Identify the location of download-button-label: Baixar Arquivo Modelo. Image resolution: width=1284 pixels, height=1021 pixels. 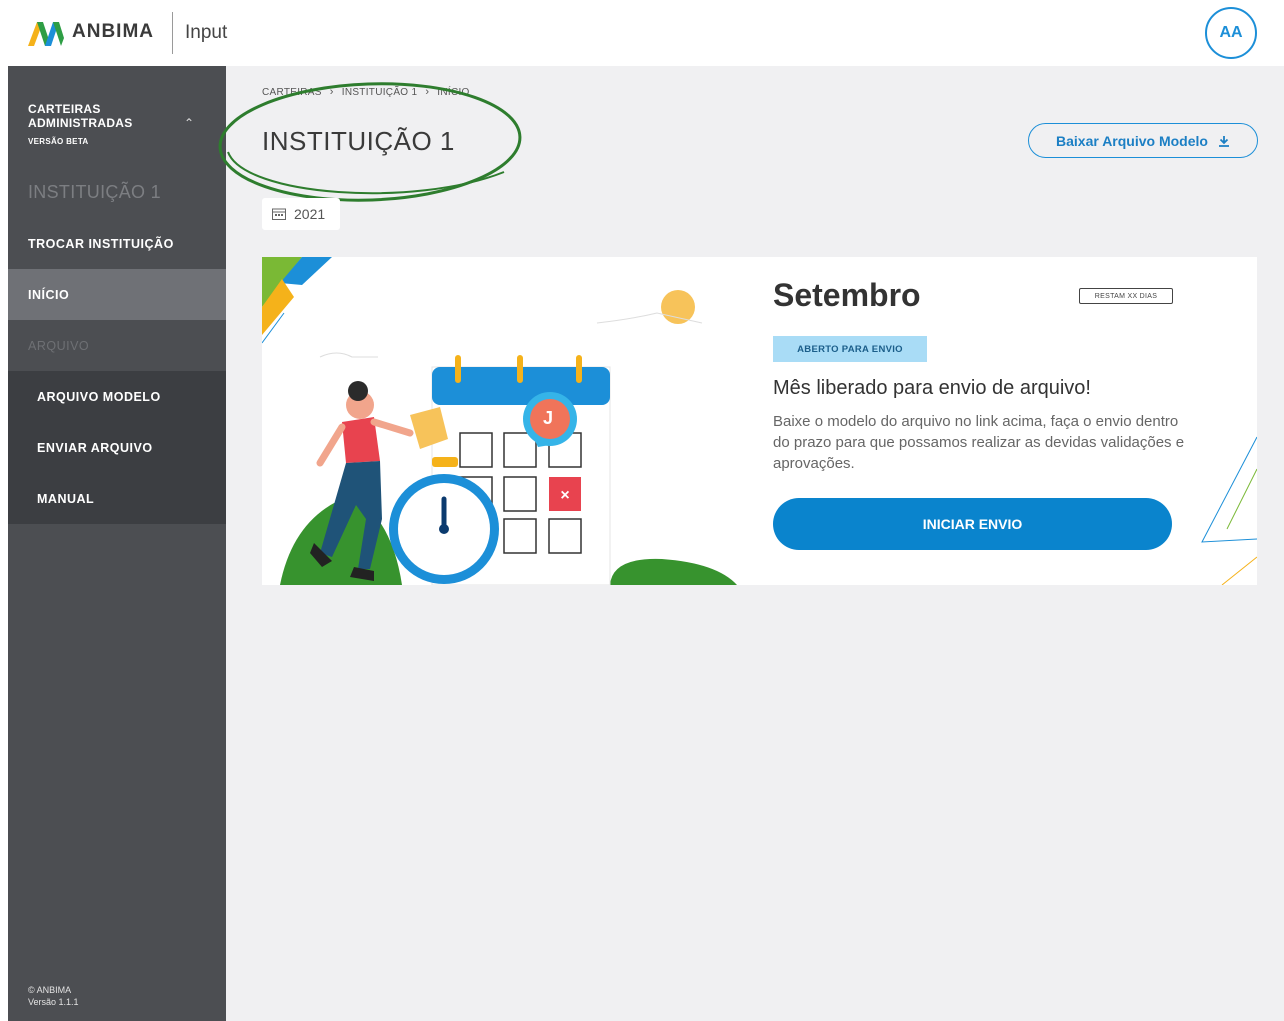
(1132, 140).